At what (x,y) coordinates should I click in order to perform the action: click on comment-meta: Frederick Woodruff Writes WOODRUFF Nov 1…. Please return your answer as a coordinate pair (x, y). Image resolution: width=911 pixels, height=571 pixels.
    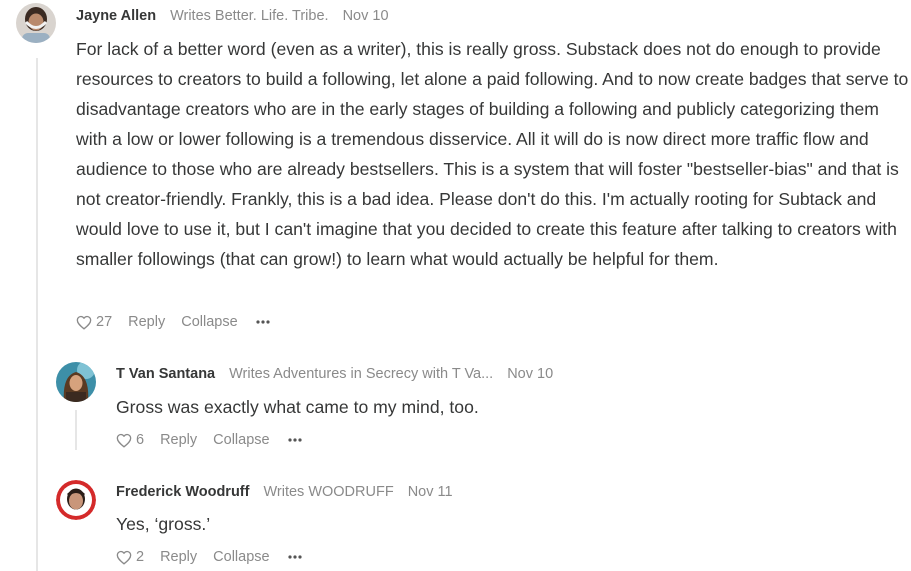
    Looking at the image, I should click on (284, 492).